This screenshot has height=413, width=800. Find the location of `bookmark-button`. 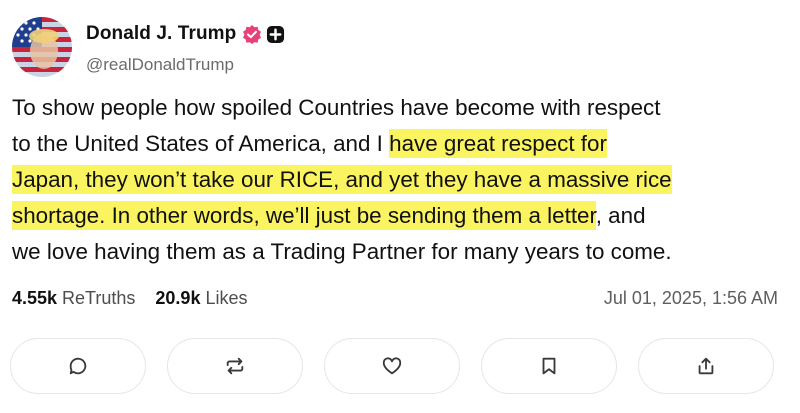

bookmark-button is located at coordinates (549, 366).